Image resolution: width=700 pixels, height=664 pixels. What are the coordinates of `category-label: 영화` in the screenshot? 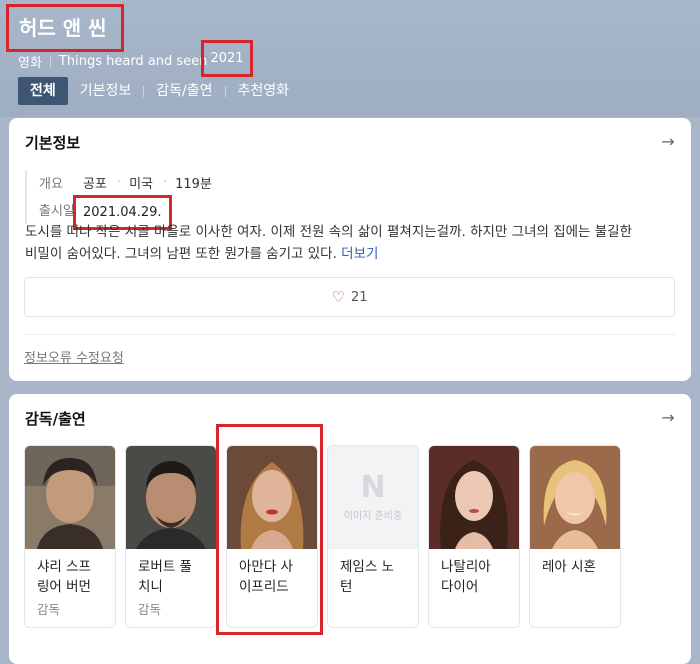 It's located at (30, 63).